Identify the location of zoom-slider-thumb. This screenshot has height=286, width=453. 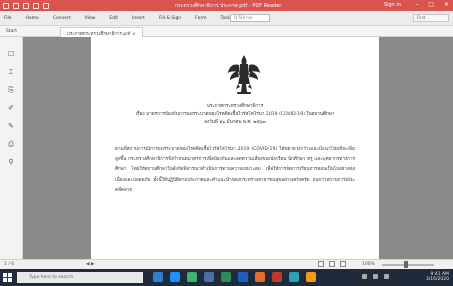
(406, 264).